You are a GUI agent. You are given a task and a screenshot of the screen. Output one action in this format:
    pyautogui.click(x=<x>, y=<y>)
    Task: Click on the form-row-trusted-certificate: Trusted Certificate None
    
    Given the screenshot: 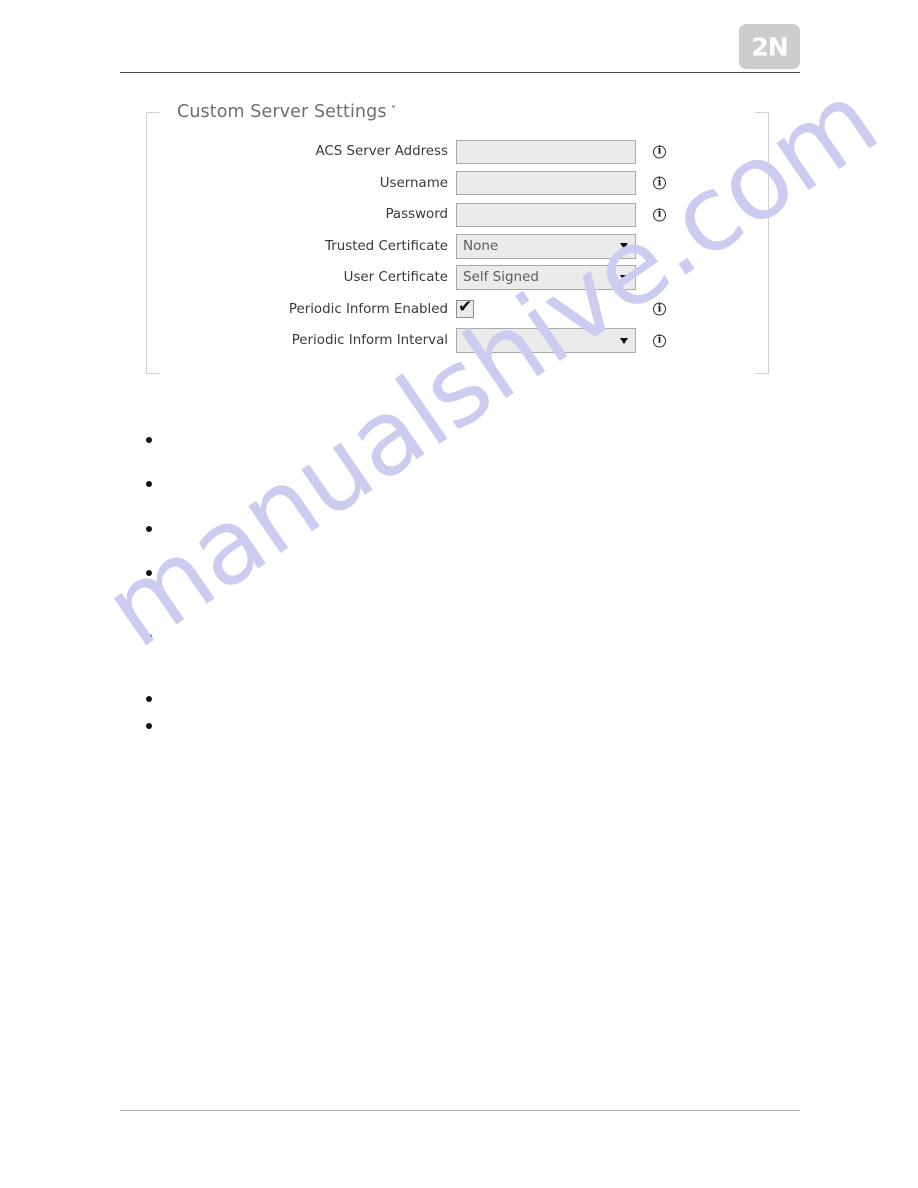 What is the action you would take?
    pyautogui.click(x=457, y=247)
    